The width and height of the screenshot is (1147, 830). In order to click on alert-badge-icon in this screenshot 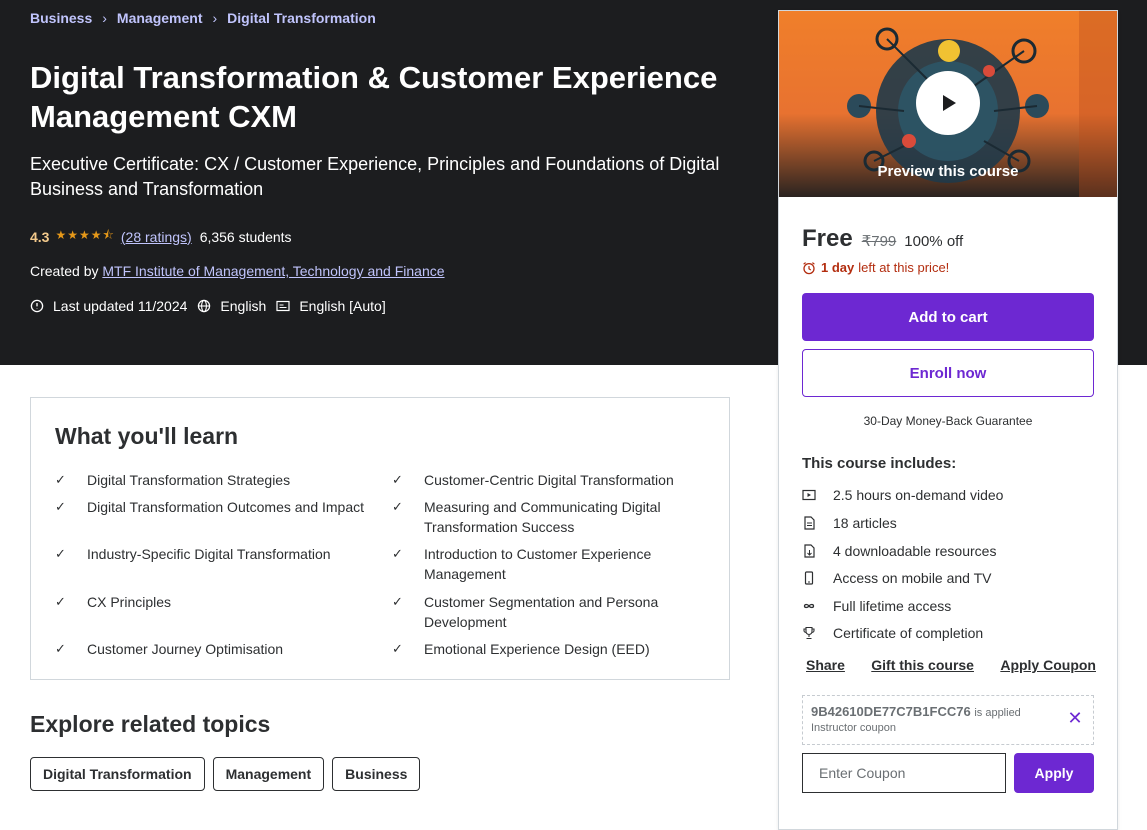, I will do `click(37, 306)`.